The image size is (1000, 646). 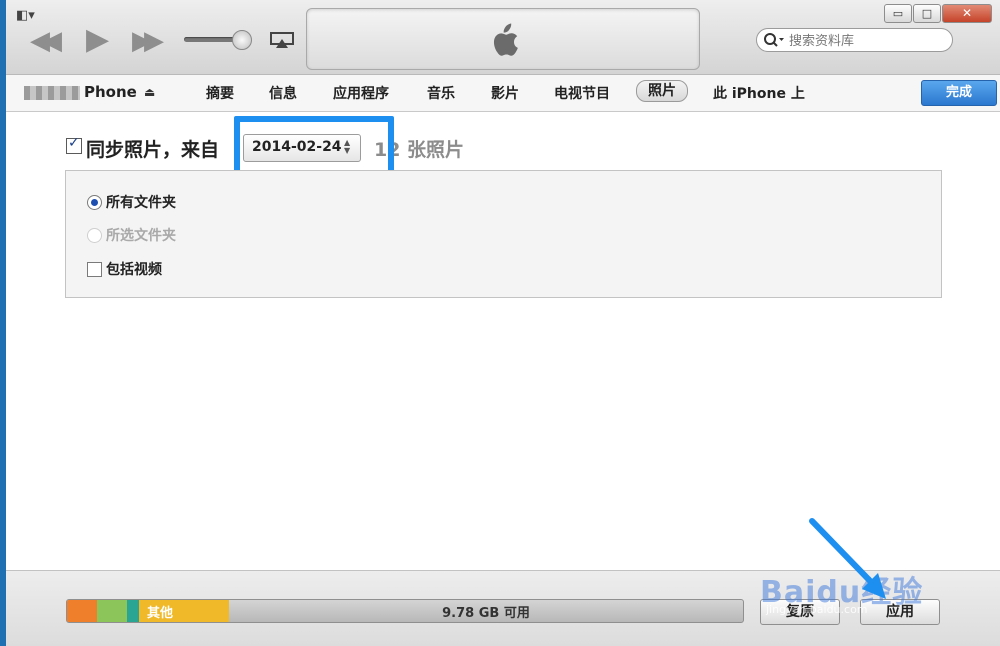 I want to click on airplay-icon, so click(x=282, y=40).